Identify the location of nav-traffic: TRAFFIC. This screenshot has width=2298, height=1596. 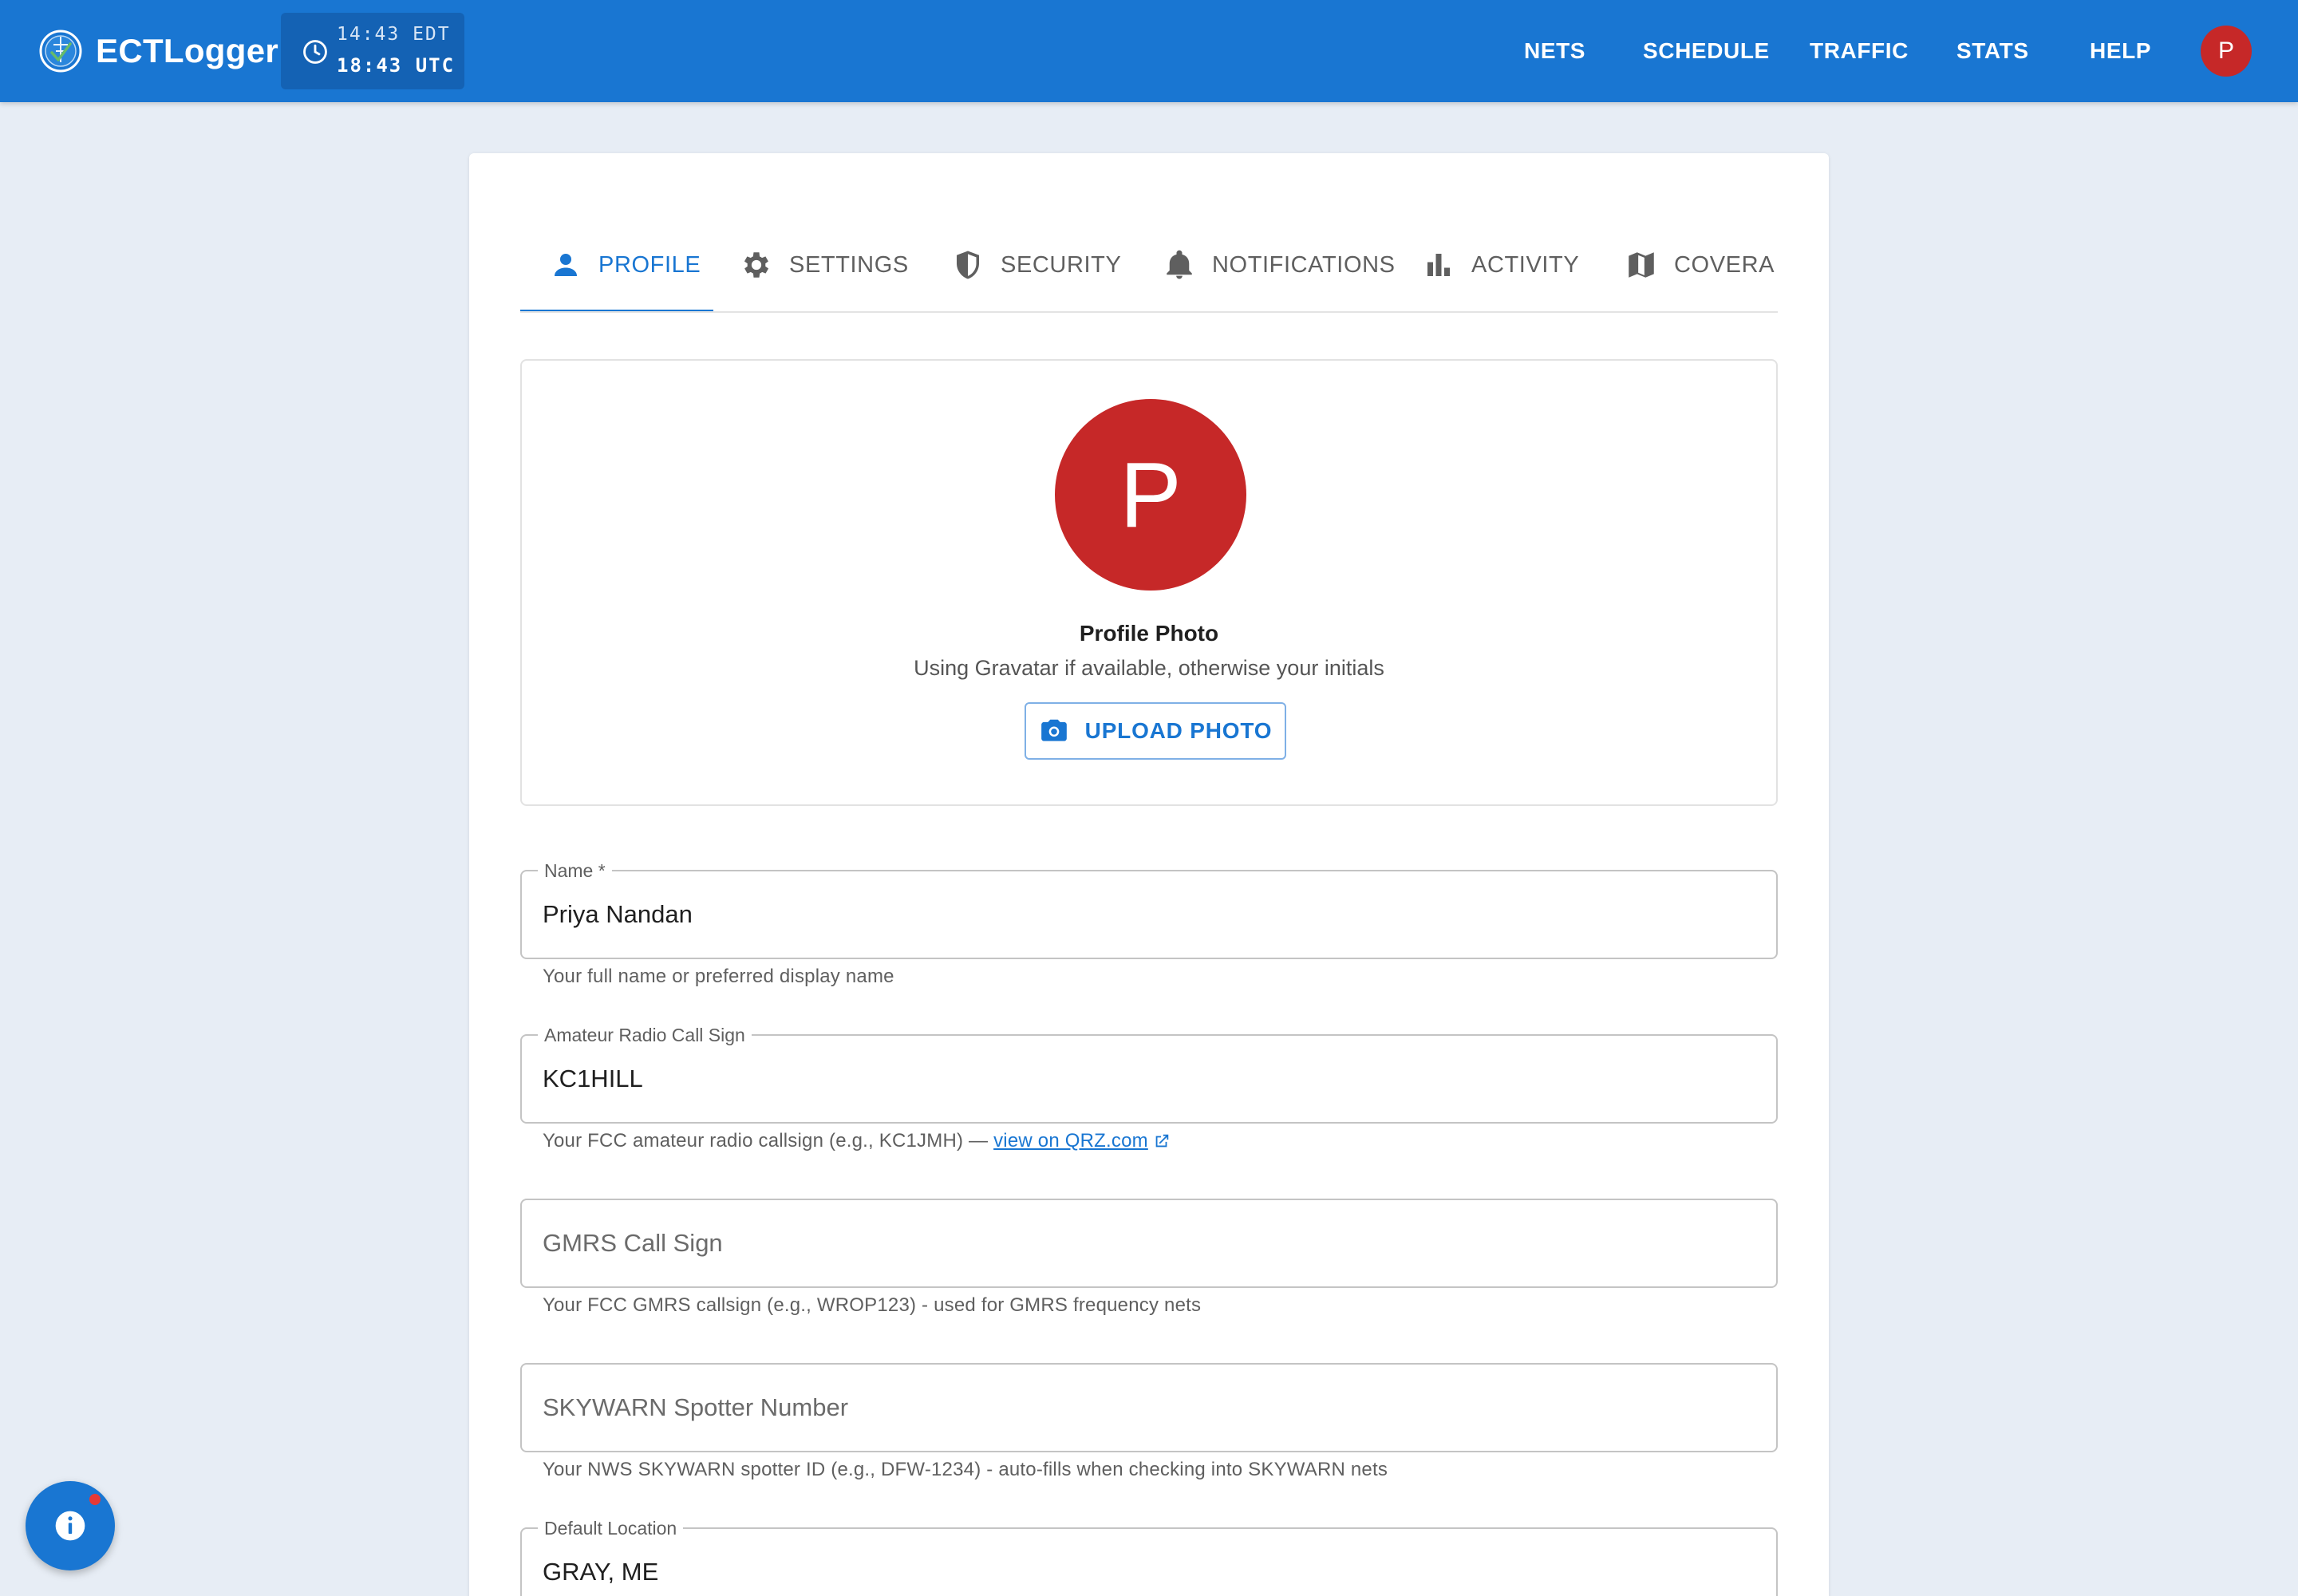
(1860, 51).